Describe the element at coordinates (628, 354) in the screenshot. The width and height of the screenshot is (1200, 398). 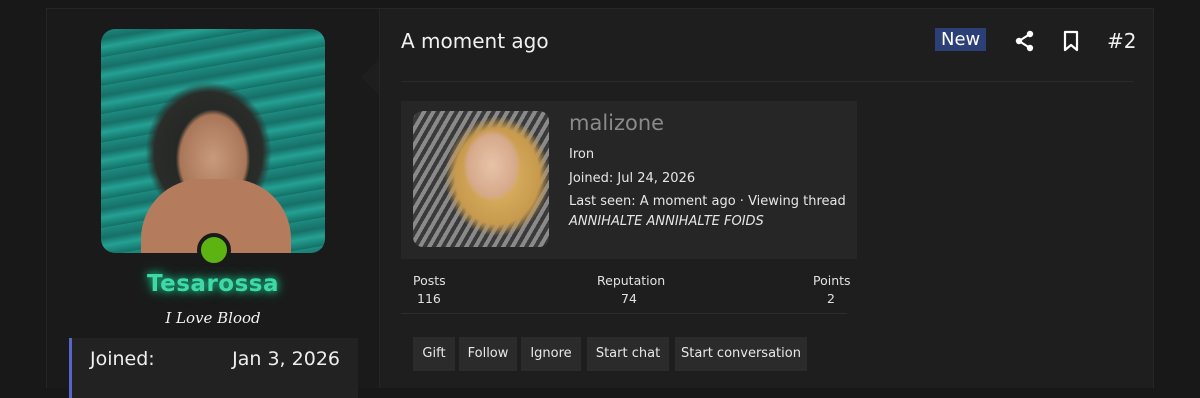
I see `start-chat-button: Start chat` at that location.